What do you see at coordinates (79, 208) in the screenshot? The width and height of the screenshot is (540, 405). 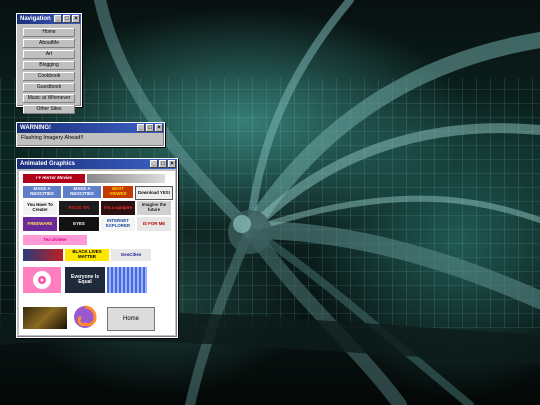 I see `rock-badge: ROCK ON` at bounding box center [79, 208].